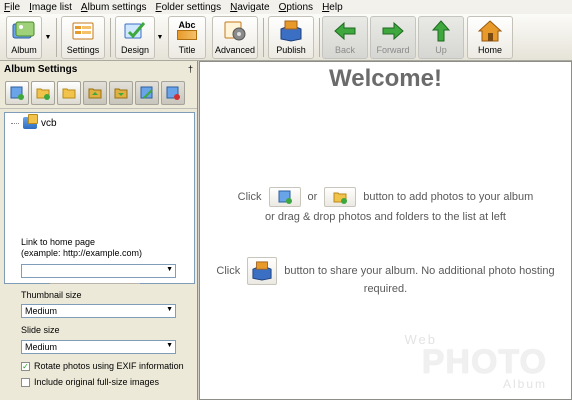  What do you see at coordinates (41, 69) in the screenshot?
I see `panel-title: Album Settings` at bounding box center [41, 69].